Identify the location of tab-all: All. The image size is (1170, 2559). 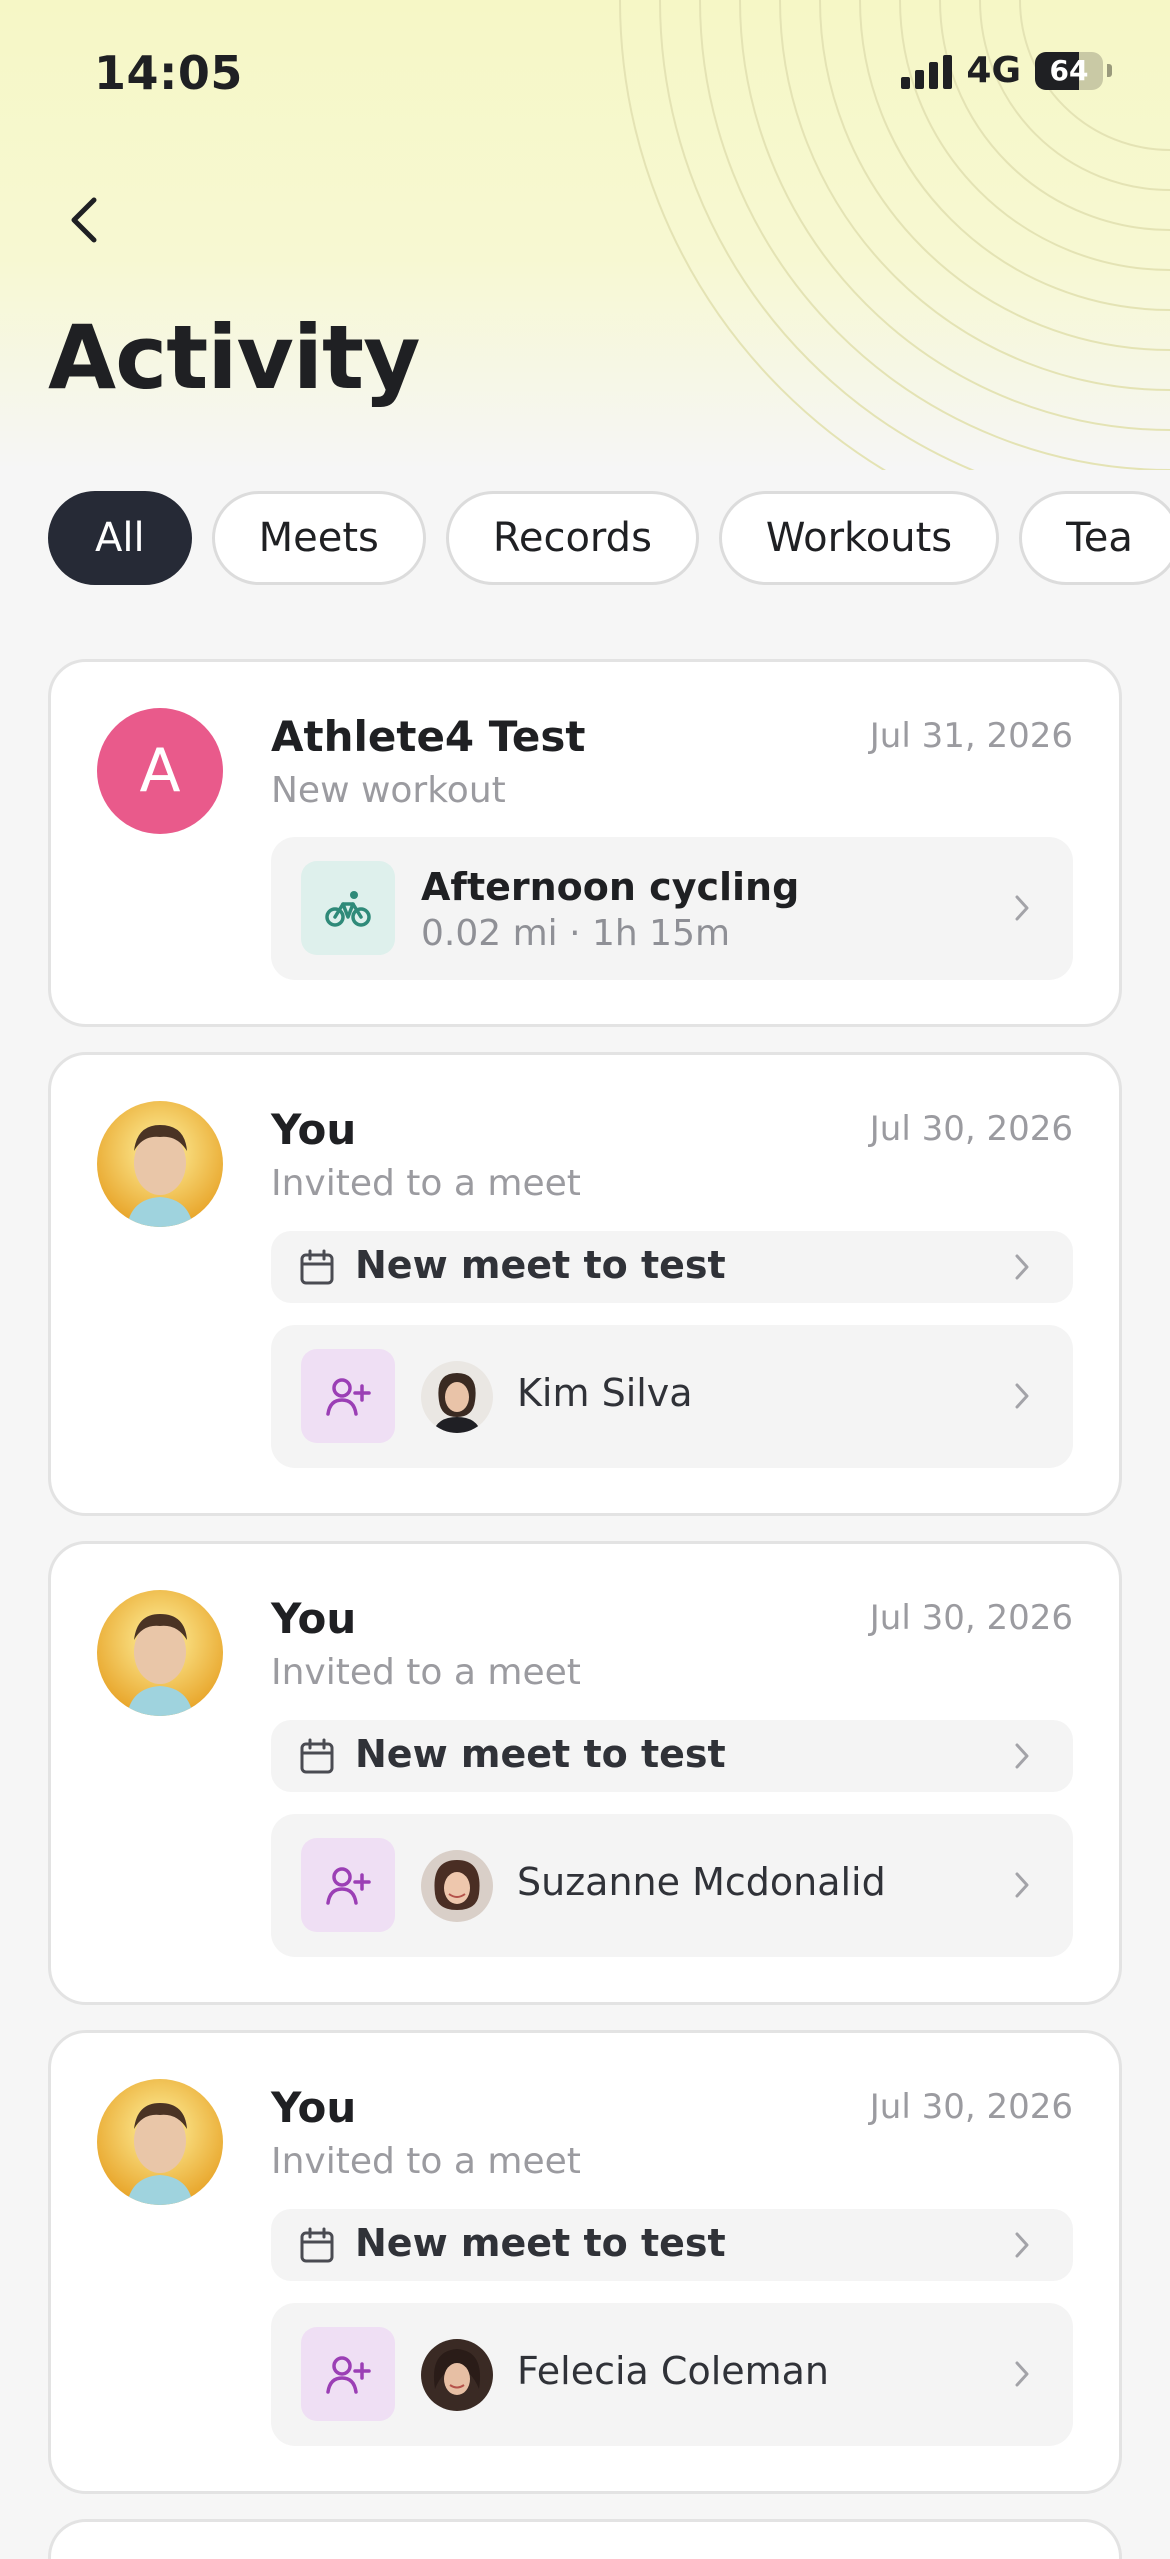
(120, 538).